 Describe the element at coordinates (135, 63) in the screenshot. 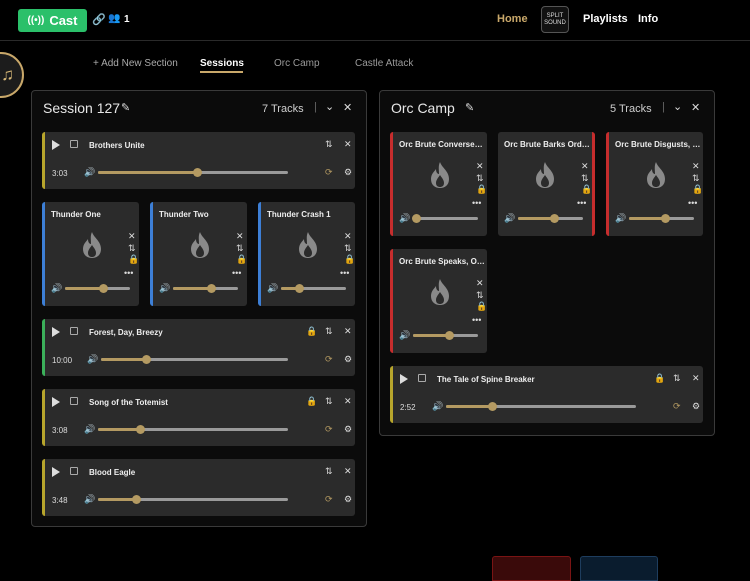

I see `add-section-button: + Add New Section` at that location.